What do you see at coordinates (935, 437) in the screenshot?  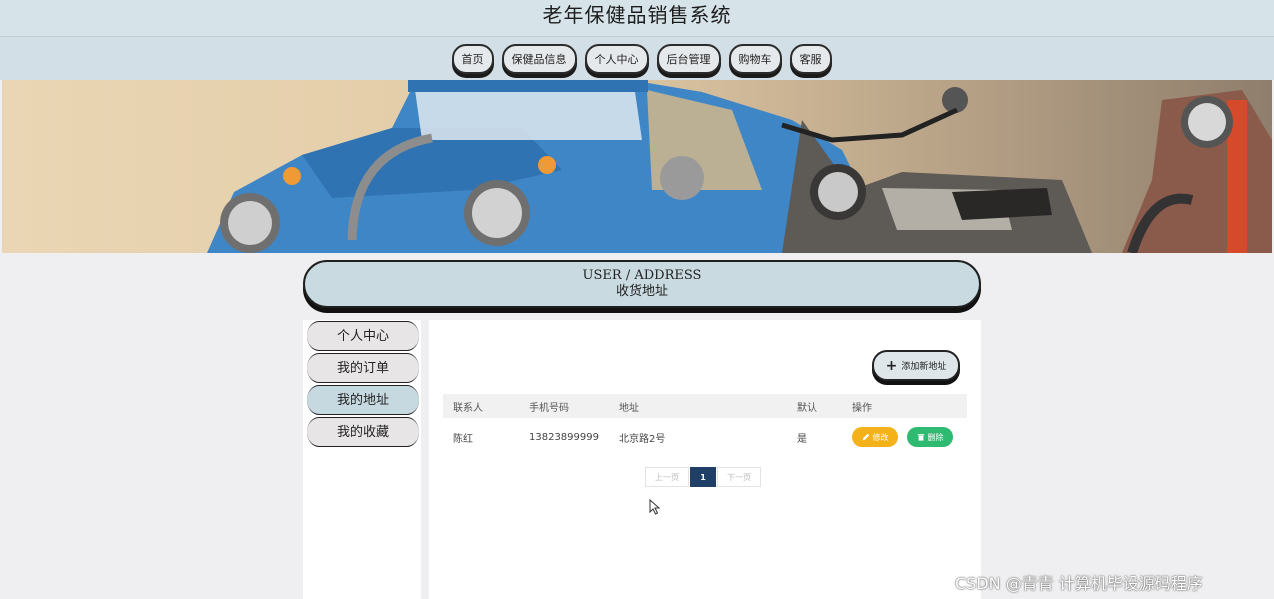 I see `delete-label: 删除` at bounding box center [935, 437].